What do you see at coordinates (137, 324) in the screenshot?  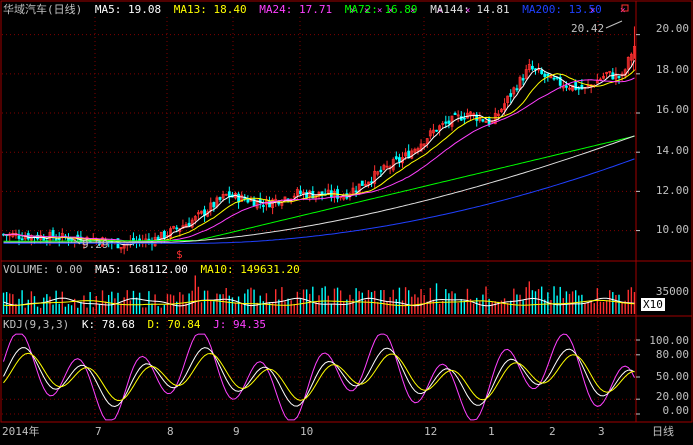 I see `kdj-header: KDJ(9,3,3) K: 78.68 D: 70.84 J: 94.35` at bounding box center [137, 324].